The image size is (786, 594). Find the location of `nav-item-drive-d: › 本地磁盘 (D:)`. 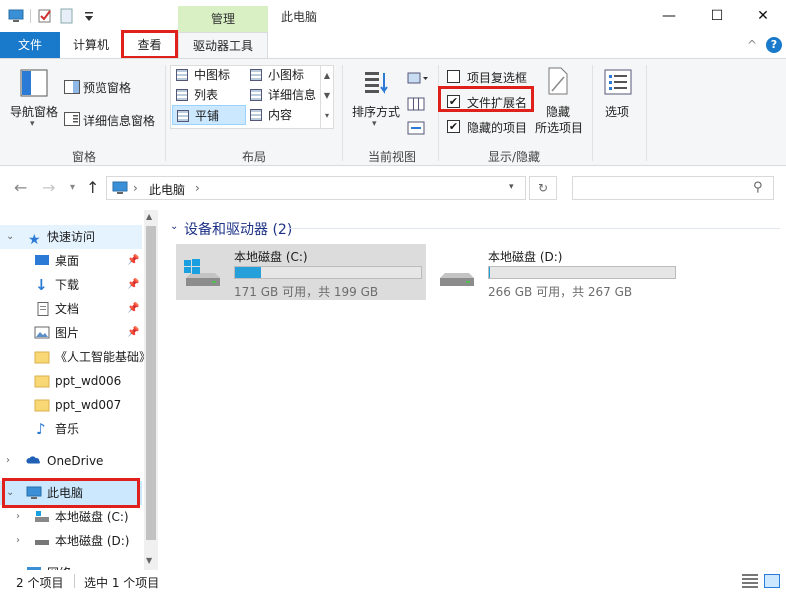

nav-item-drive-d: › 本地磁盘 (D:) is located at coordinates (71, 541).